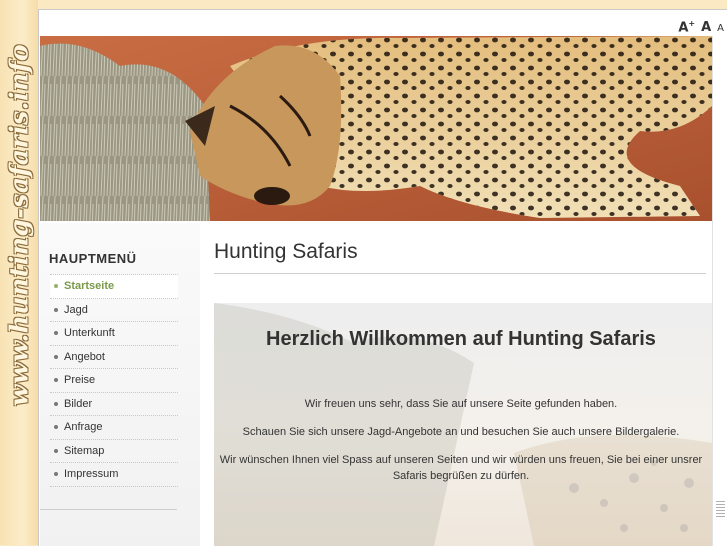  Describe the element at coordinates (114, 404) in the screenshot. I see `menu-item-bilder: Bilder` at that location.